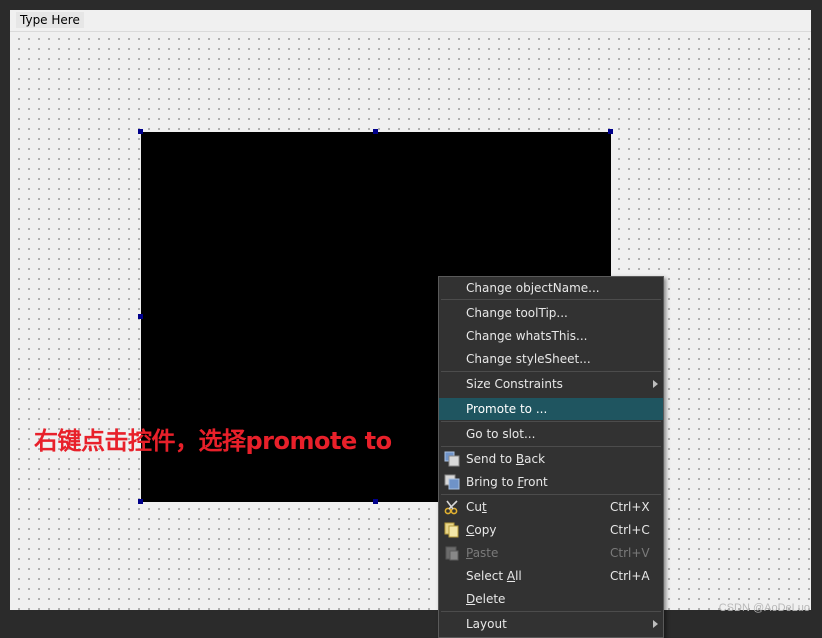 This screenshot has height=638, width=822. What do you see at coordinates (452, 482) in the screenshot?
I see `bring-to-front-icon` at bounding box center [452, 482].